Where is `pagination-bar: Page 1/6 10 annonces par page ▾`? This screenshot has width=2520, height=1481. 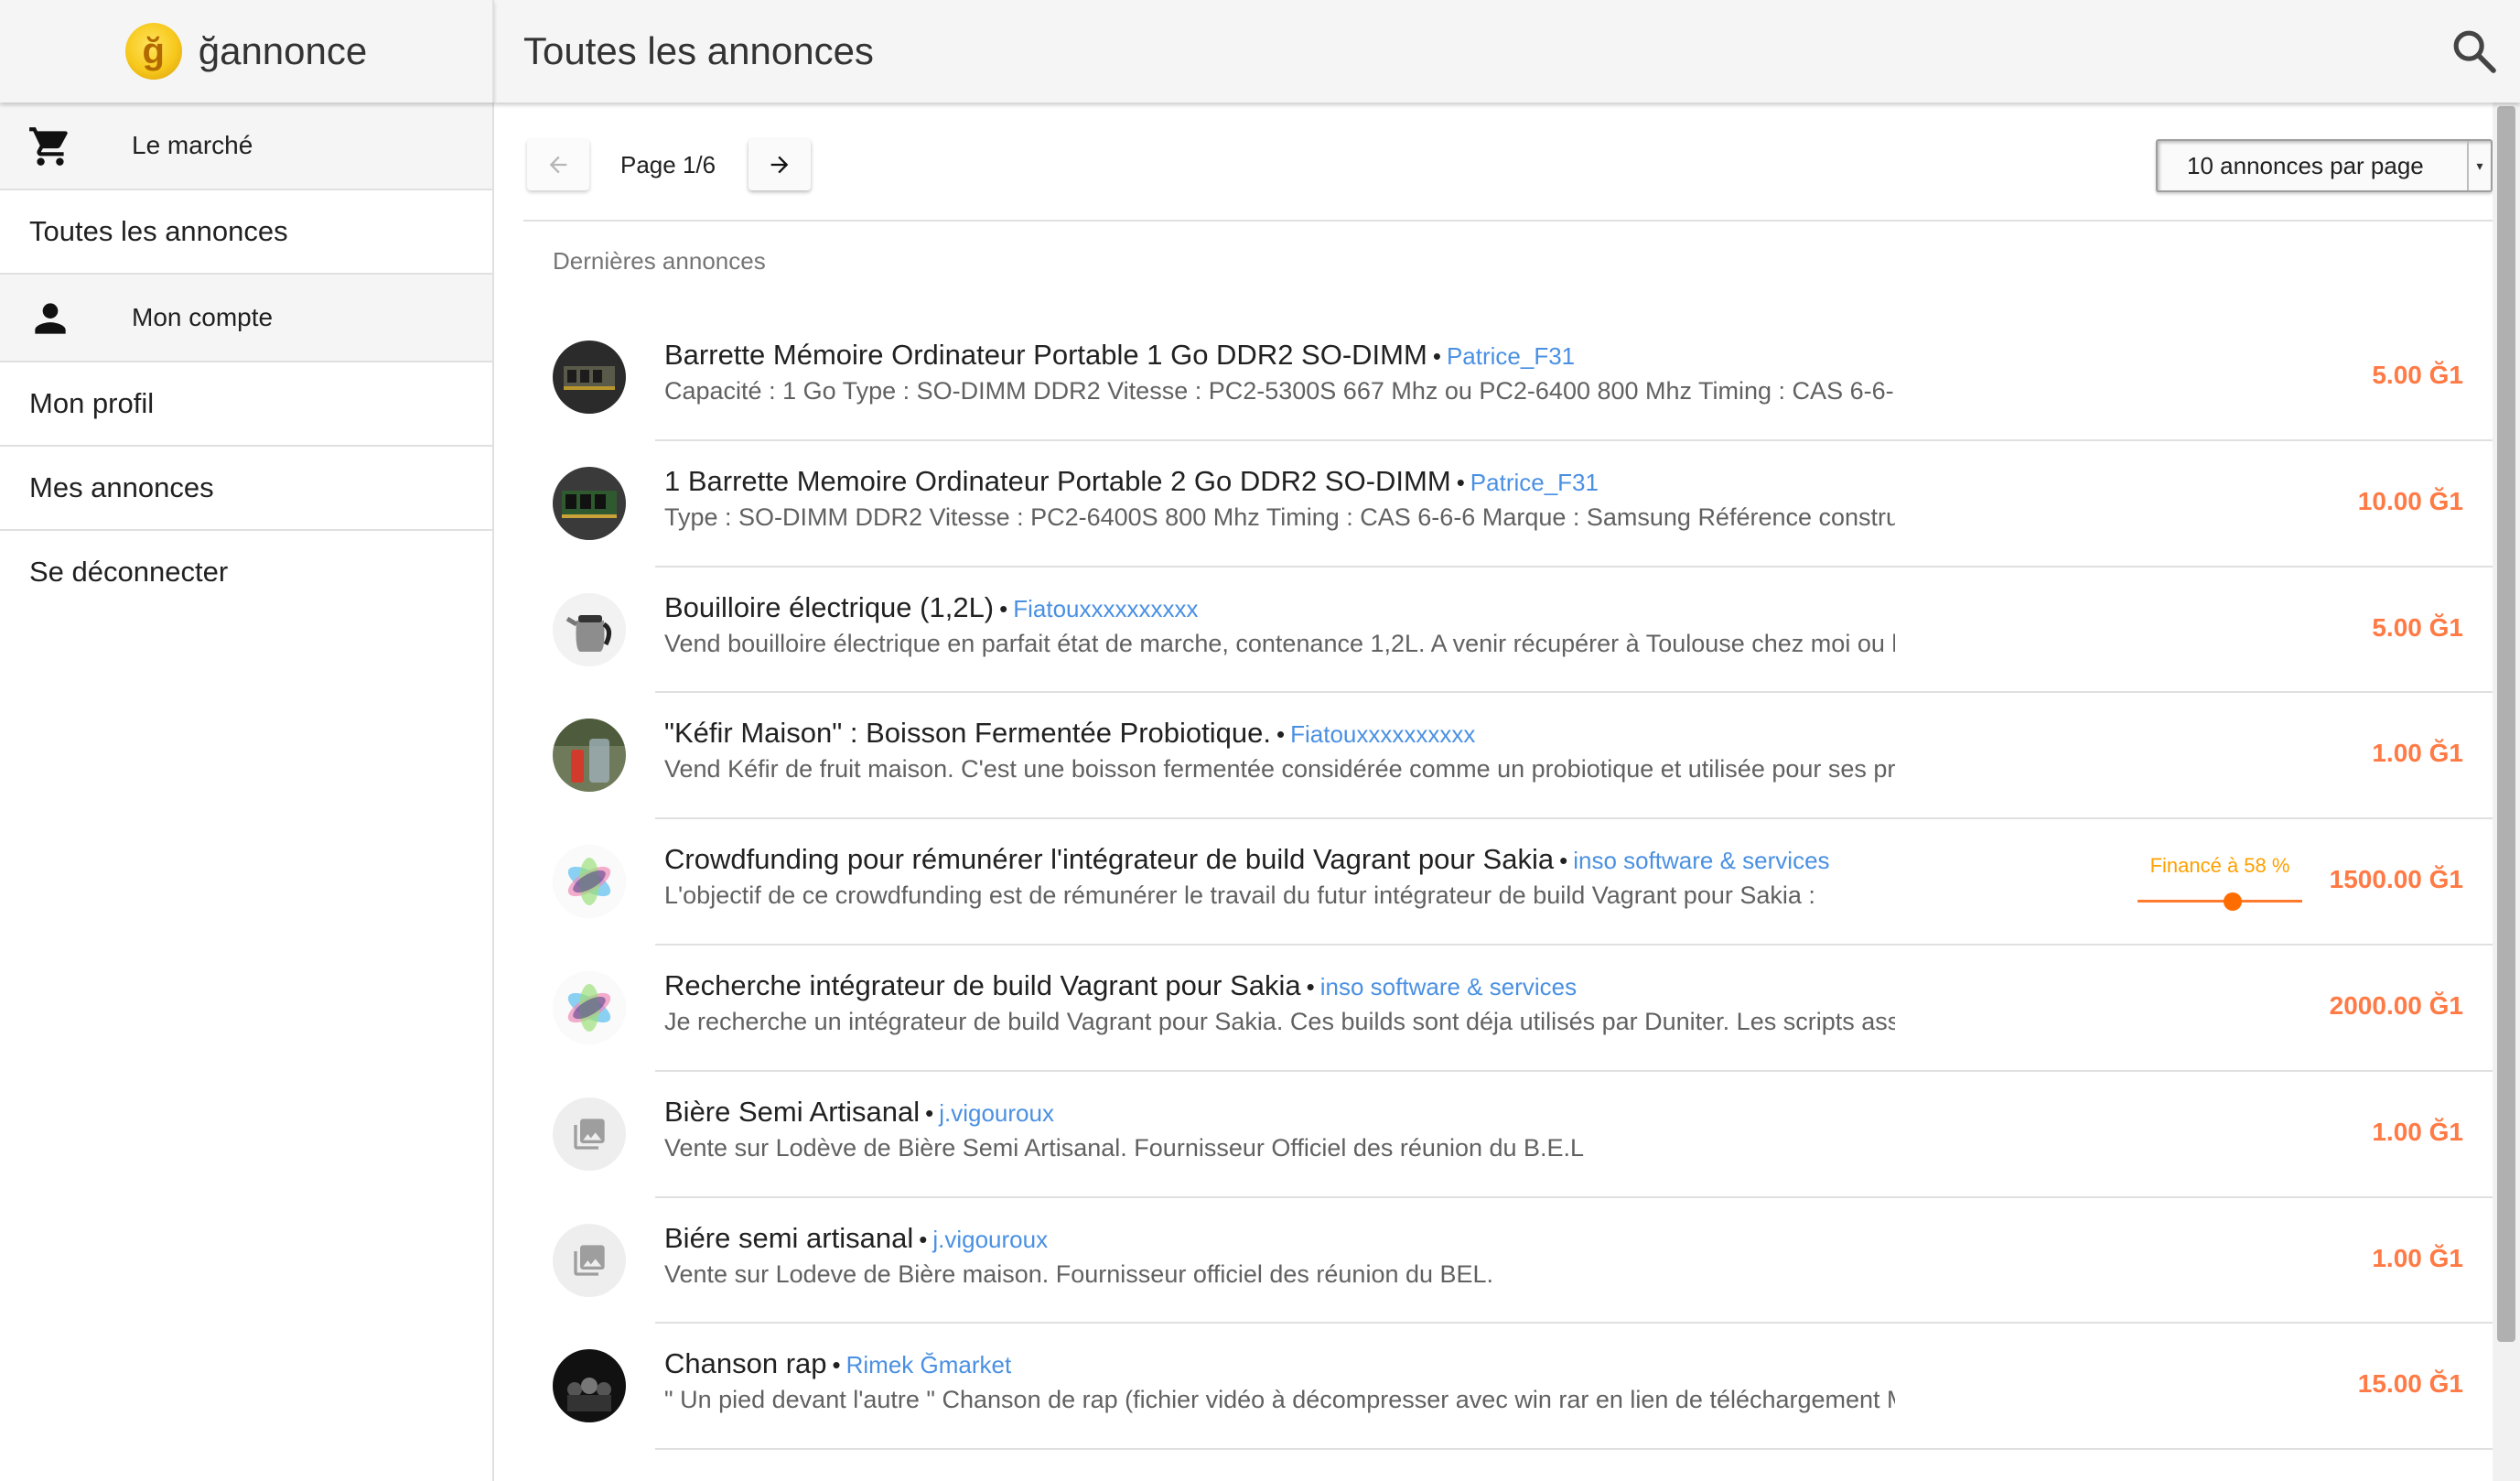 pagination-bar: Page 1/6 10 annonces par page ▾ is located at coordinates (1493, 161).